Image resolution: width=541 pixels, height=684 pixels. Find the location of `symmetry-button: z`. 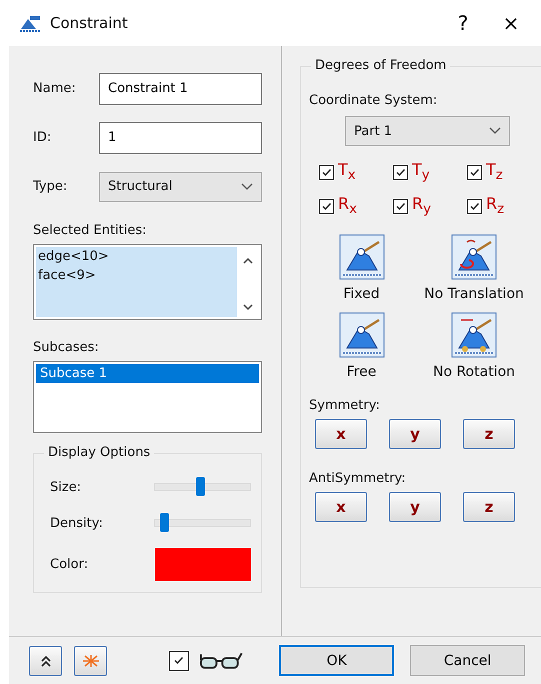

symmetry-button: z is located at coordinates (489, 434).